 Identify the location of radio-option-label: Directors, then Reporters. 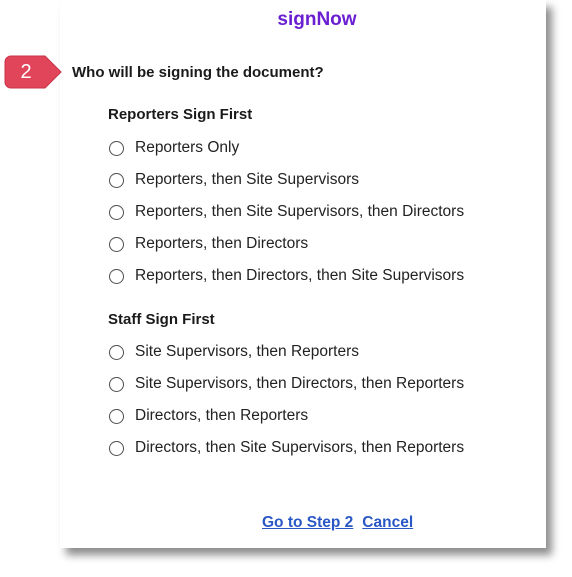
(222, 415).